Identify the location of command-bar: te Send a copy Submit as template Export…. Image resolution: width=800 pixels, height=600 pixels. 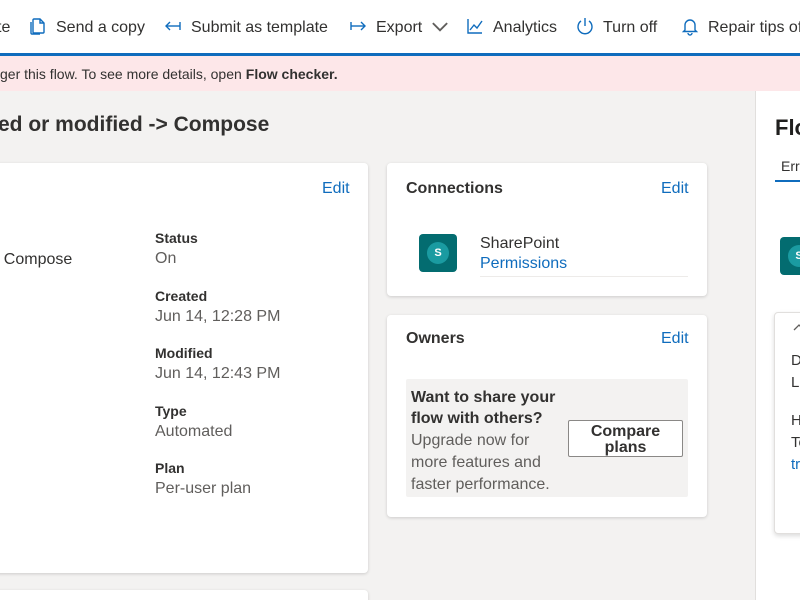
(400, 28).